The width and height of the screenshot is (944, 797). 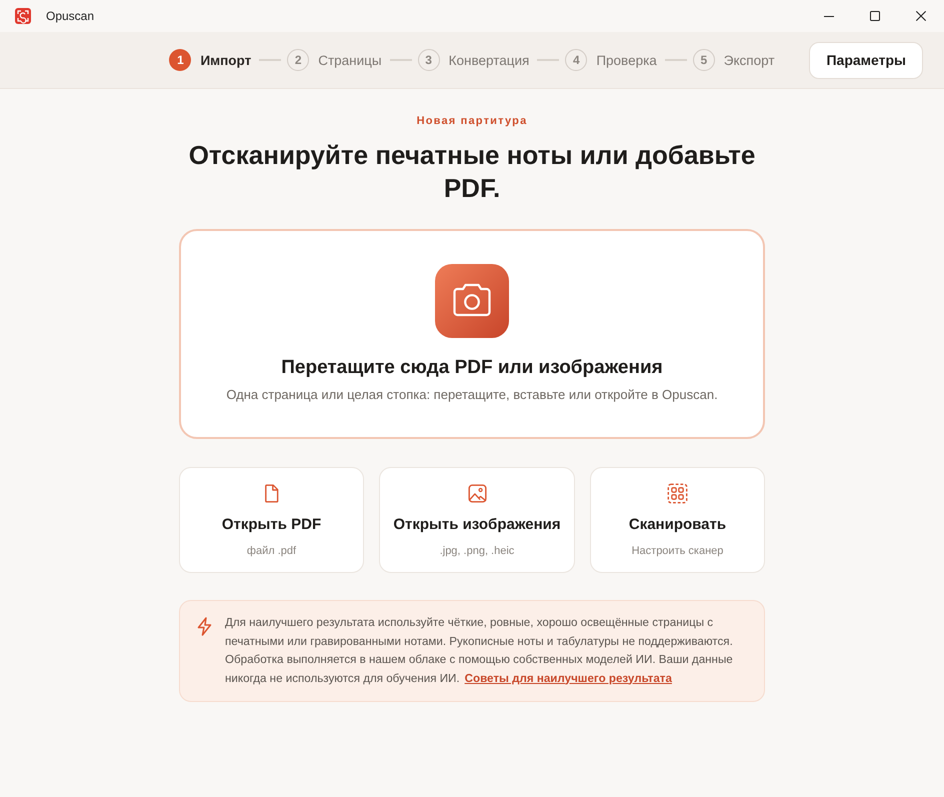 I want to click on step-label: Страницы, so click(x=350, y=60).